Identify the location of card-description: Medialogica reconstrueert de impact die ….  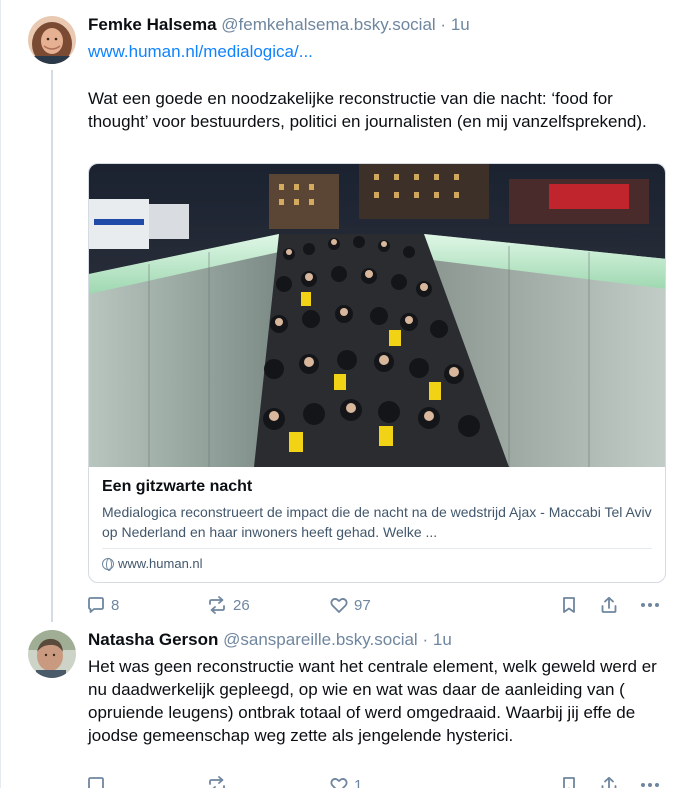
(377, 522).